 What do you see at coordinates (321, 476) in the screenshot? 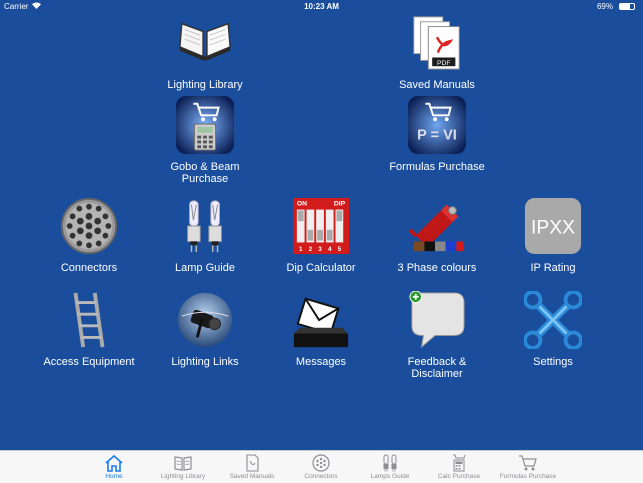
I see `tab-label: Connectors` at bounding box center [321, 476].